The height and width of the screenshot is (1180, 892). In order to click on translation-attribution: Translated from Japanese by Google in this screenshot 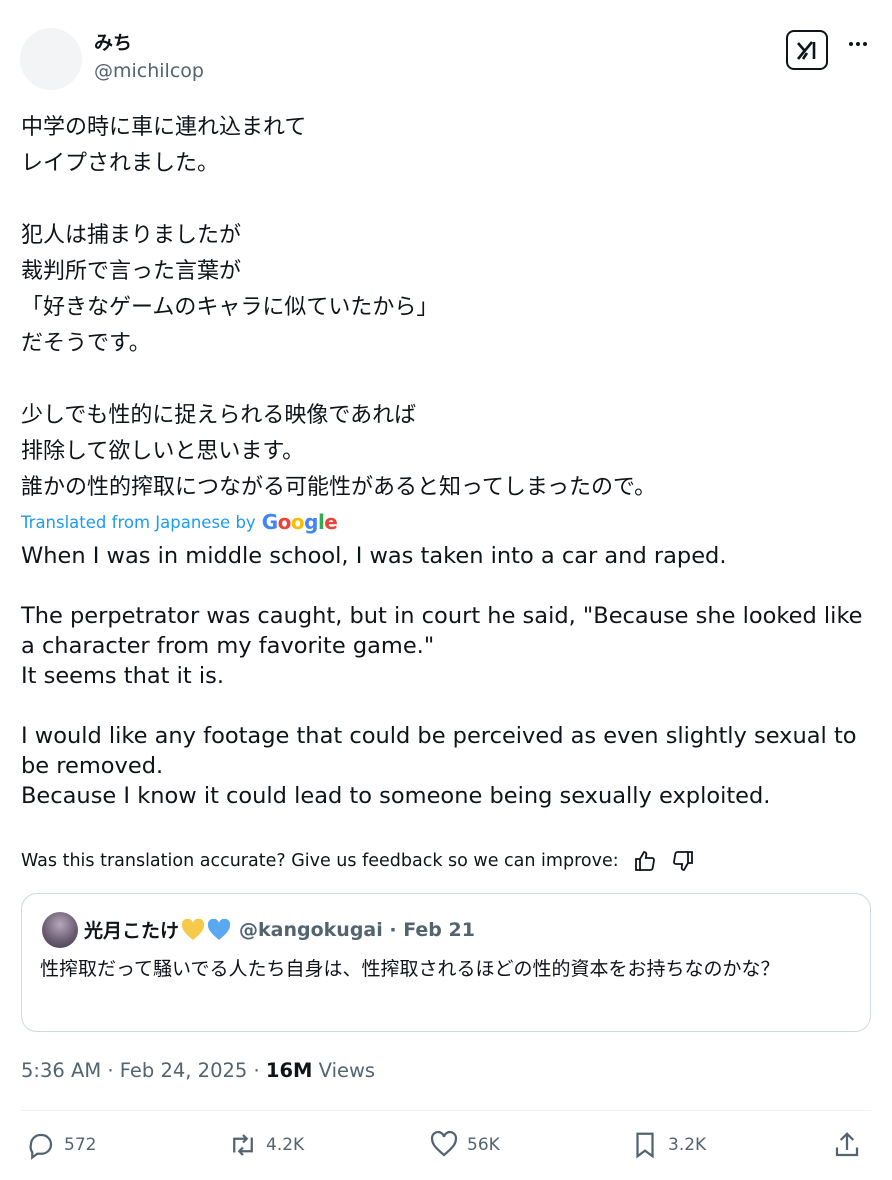, I will do `click(179, 522)`.